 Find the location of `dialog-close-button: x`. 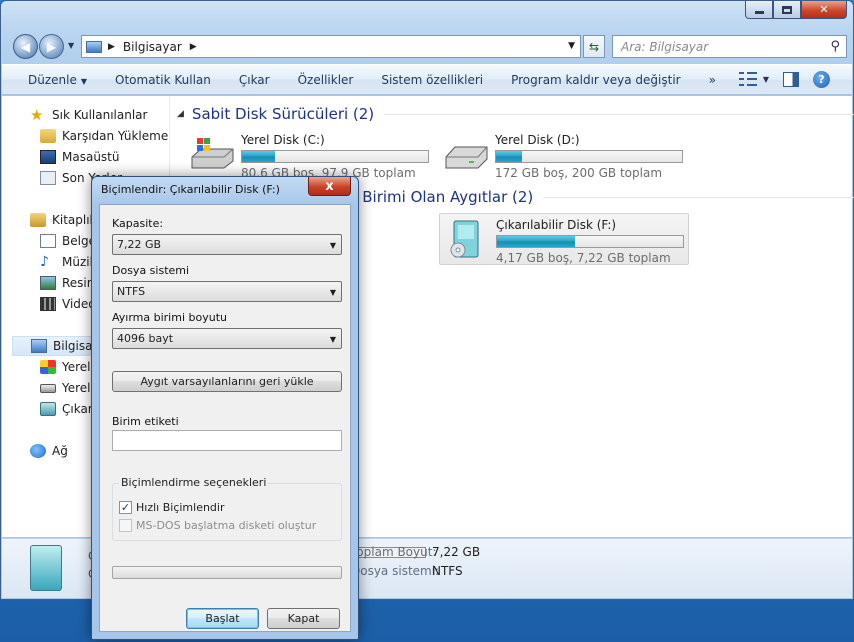

dialog-close-button: x is located at coordinates (329, 186).